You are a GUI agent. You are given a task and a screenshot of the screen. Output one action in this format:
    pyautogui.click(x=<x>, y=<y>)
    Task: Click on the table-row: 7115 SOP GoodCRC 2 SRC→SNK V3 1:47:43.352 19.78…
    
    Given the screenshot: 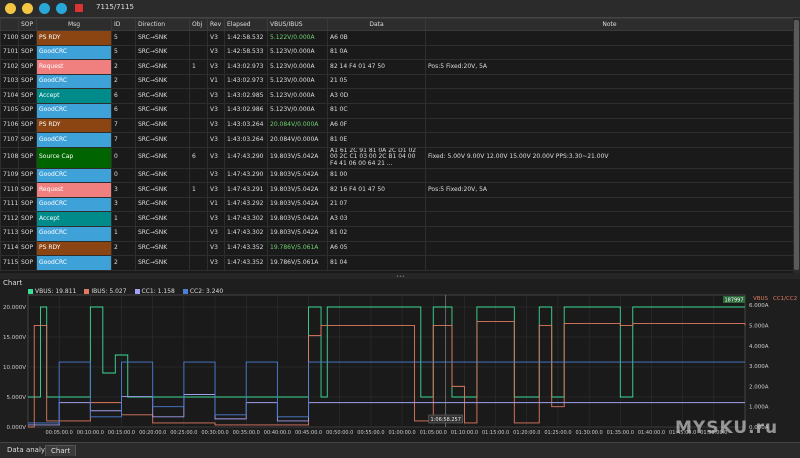 What is the action you would take?
    pyautogui.click(x=397, y=263)
    